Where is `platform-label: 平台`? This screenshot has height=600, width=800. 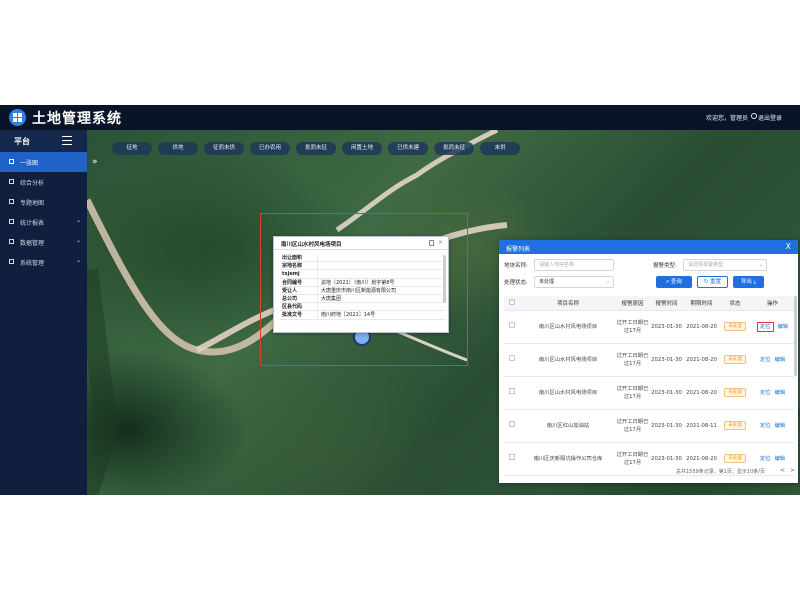 platform-label: 平台 is located at coordinates (22, 141).